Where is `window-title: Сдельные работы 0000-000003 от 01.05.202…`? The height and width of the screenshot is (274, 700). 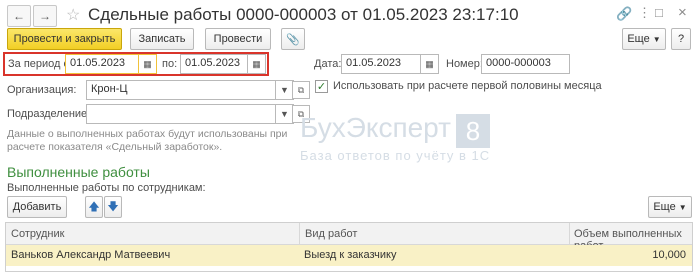
window-title: Сдельные работы 0000-000003 от 01.05.202… is located at coordinates (303, 14).